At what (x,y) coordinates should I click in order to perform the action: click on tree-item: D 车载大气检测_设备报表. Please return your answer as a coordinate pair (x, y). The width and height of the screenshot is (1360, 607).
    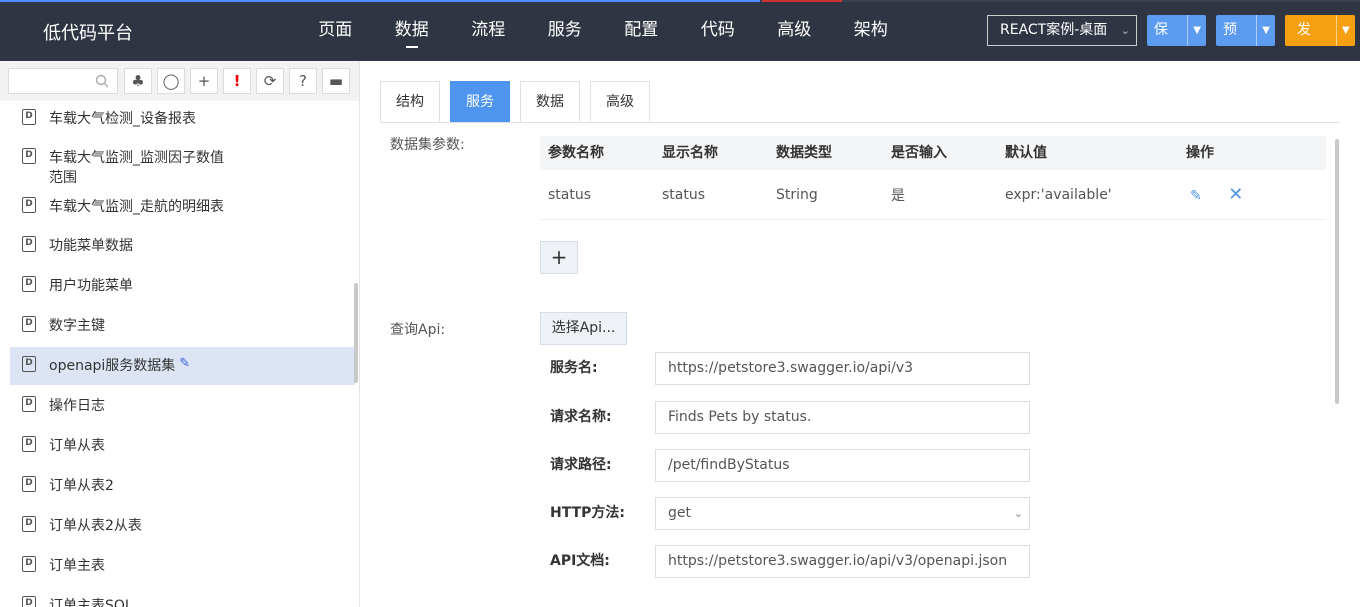
    Looking at the image, I should click on (182, 119).